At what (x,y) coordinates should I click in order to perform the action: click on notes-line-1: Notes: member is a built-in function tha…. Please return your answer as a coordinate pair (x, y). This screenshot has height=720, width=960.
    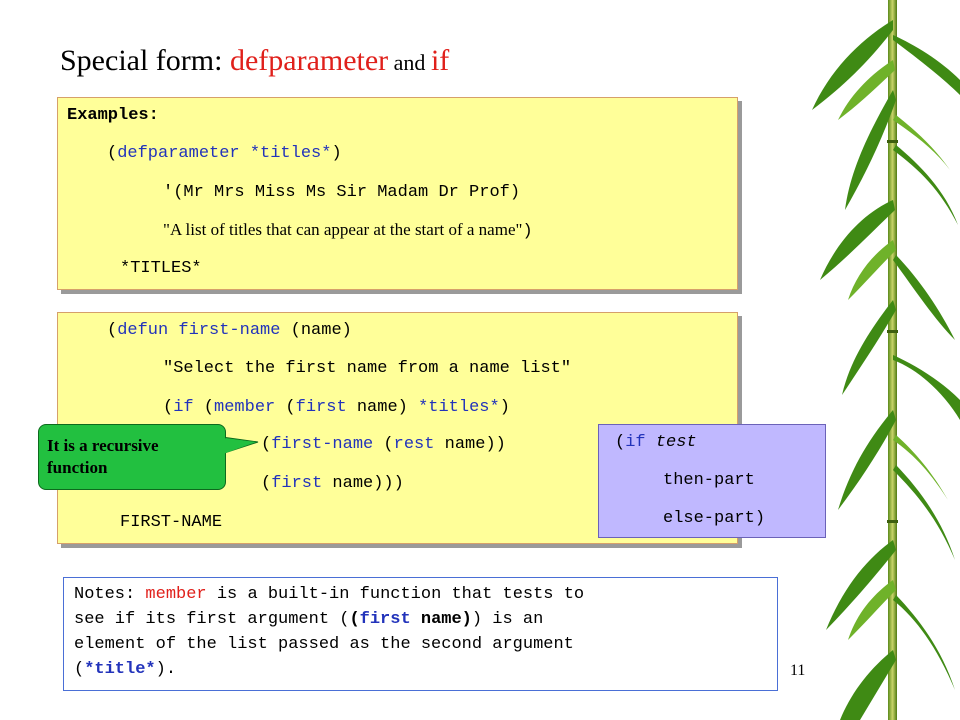
    Looking at the image, I should click on (329, 594).